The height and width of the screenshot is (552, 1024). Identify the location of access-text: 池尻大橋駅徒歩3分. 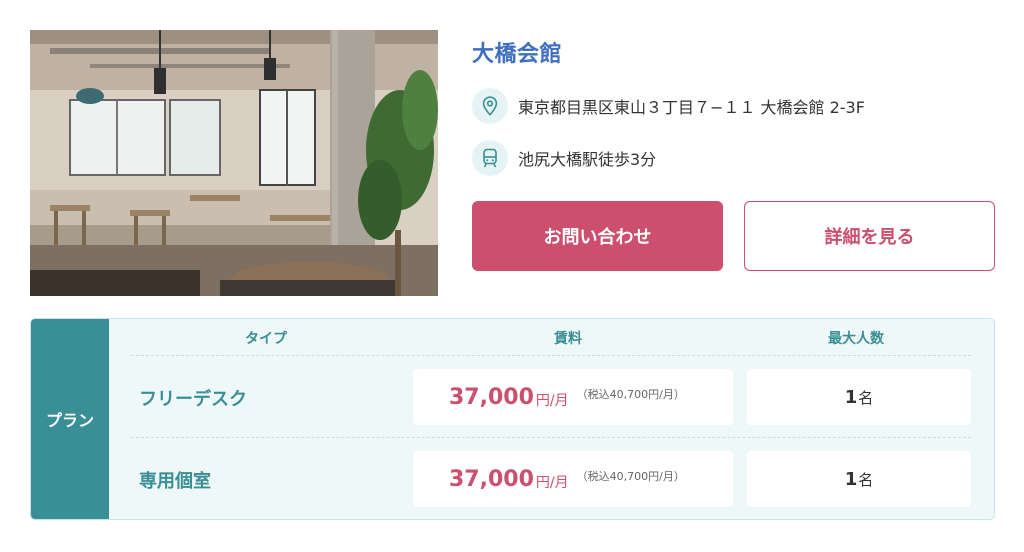
(587, 159).